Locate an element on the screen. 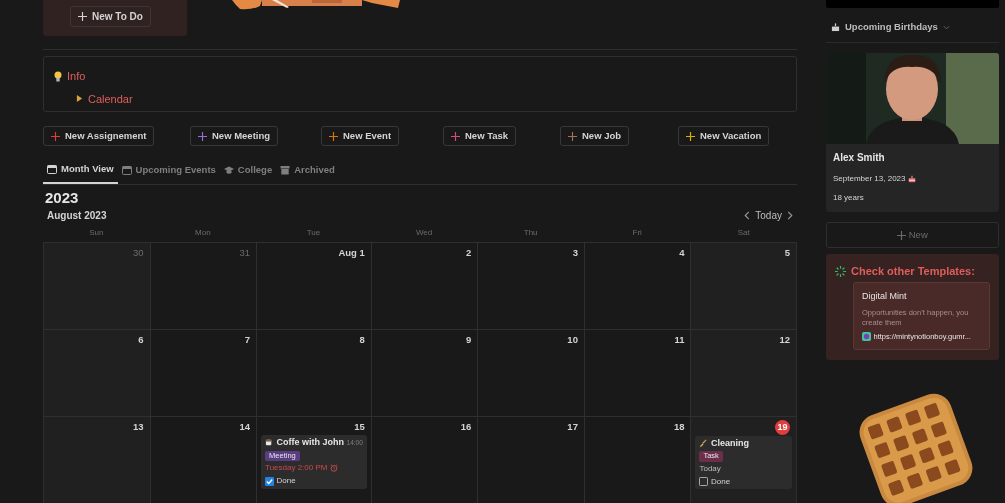 The width and height of the screenshot is (1005, 503). tab: College is located at coordinates (248, 171).